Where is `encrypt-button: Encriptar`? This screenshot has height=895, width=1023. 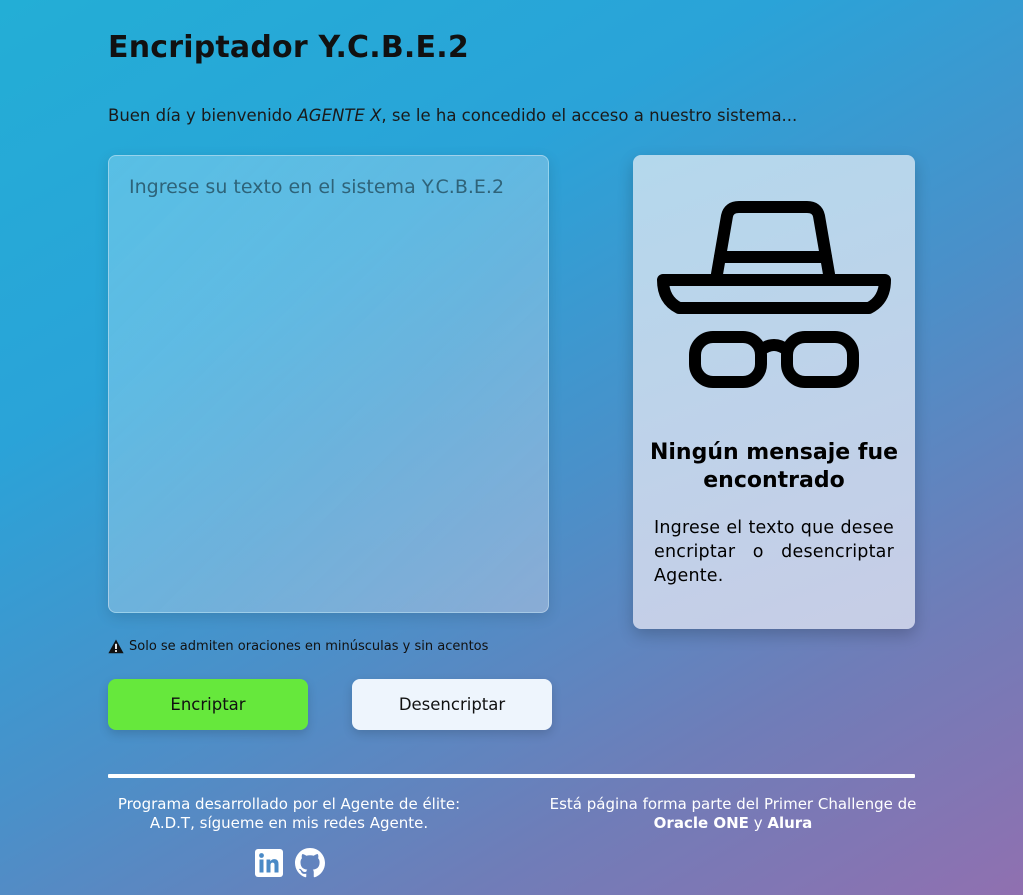
encrypt-button: Encriptar is located at coordinates (208, 704).